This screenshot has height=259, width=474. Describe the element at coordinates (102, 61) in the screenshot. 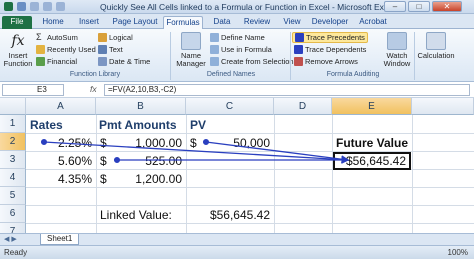

I see `clock-icon` at that location.